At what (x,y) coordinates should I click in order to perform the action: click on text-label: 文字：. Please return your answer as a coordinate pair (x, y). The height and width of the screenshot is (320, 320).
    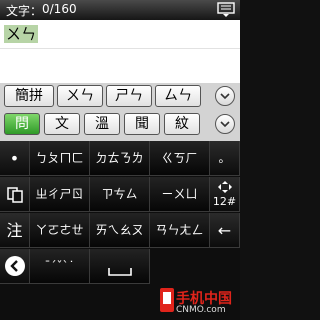
    Looking at the image, I should click on (24, 11).